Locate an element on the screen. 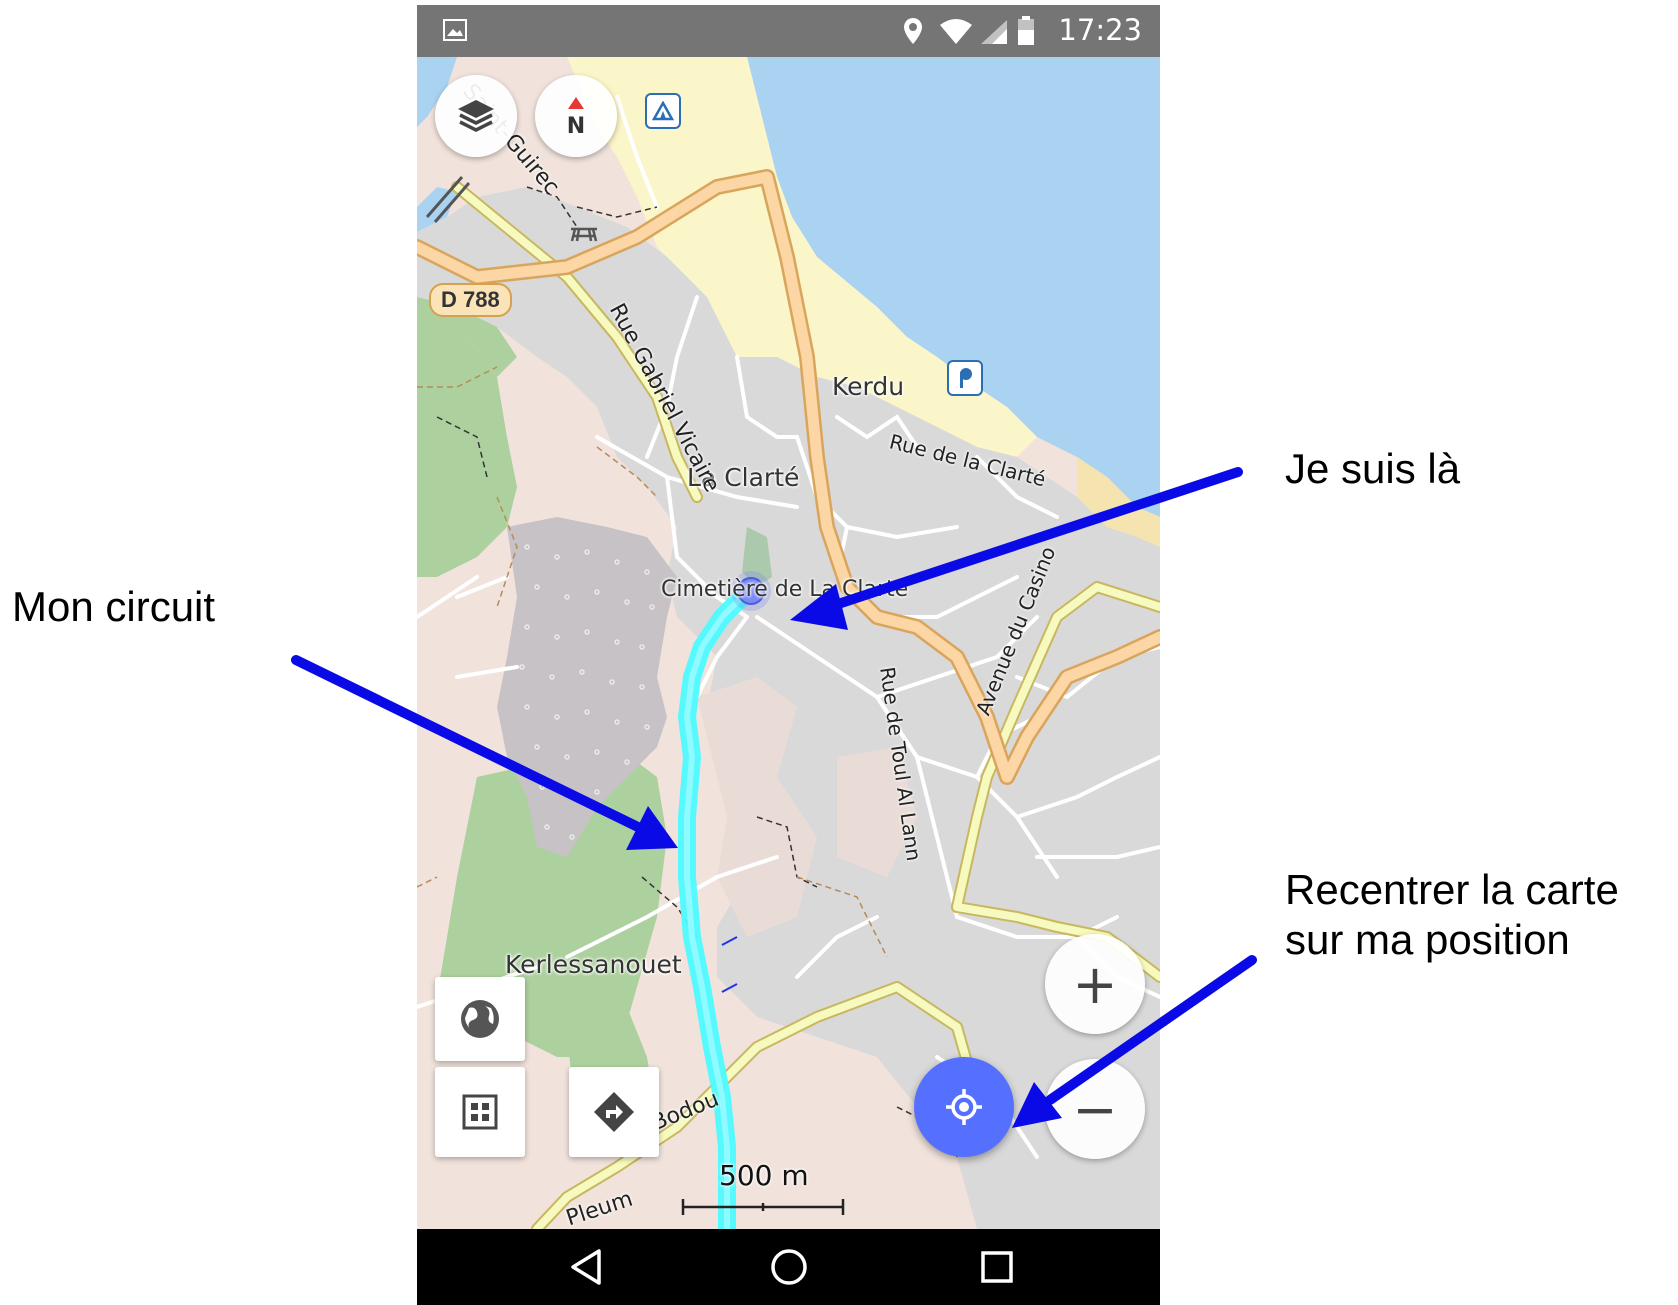  status-bar: 17:23 is located at coordinates (788, 31).